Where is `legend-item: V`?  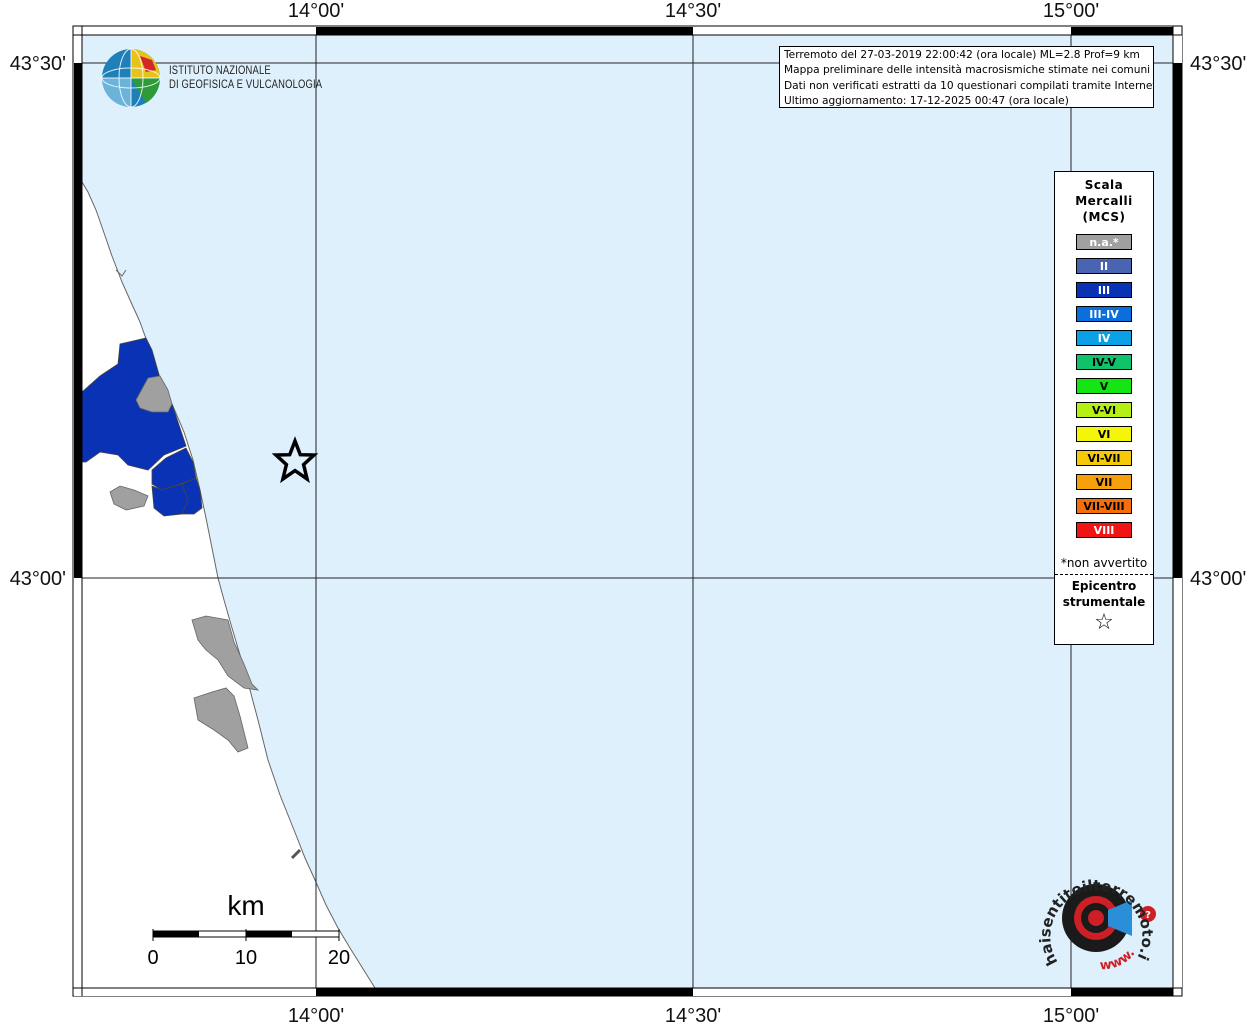 legend-item: V is located at coordinates (1104, 386).